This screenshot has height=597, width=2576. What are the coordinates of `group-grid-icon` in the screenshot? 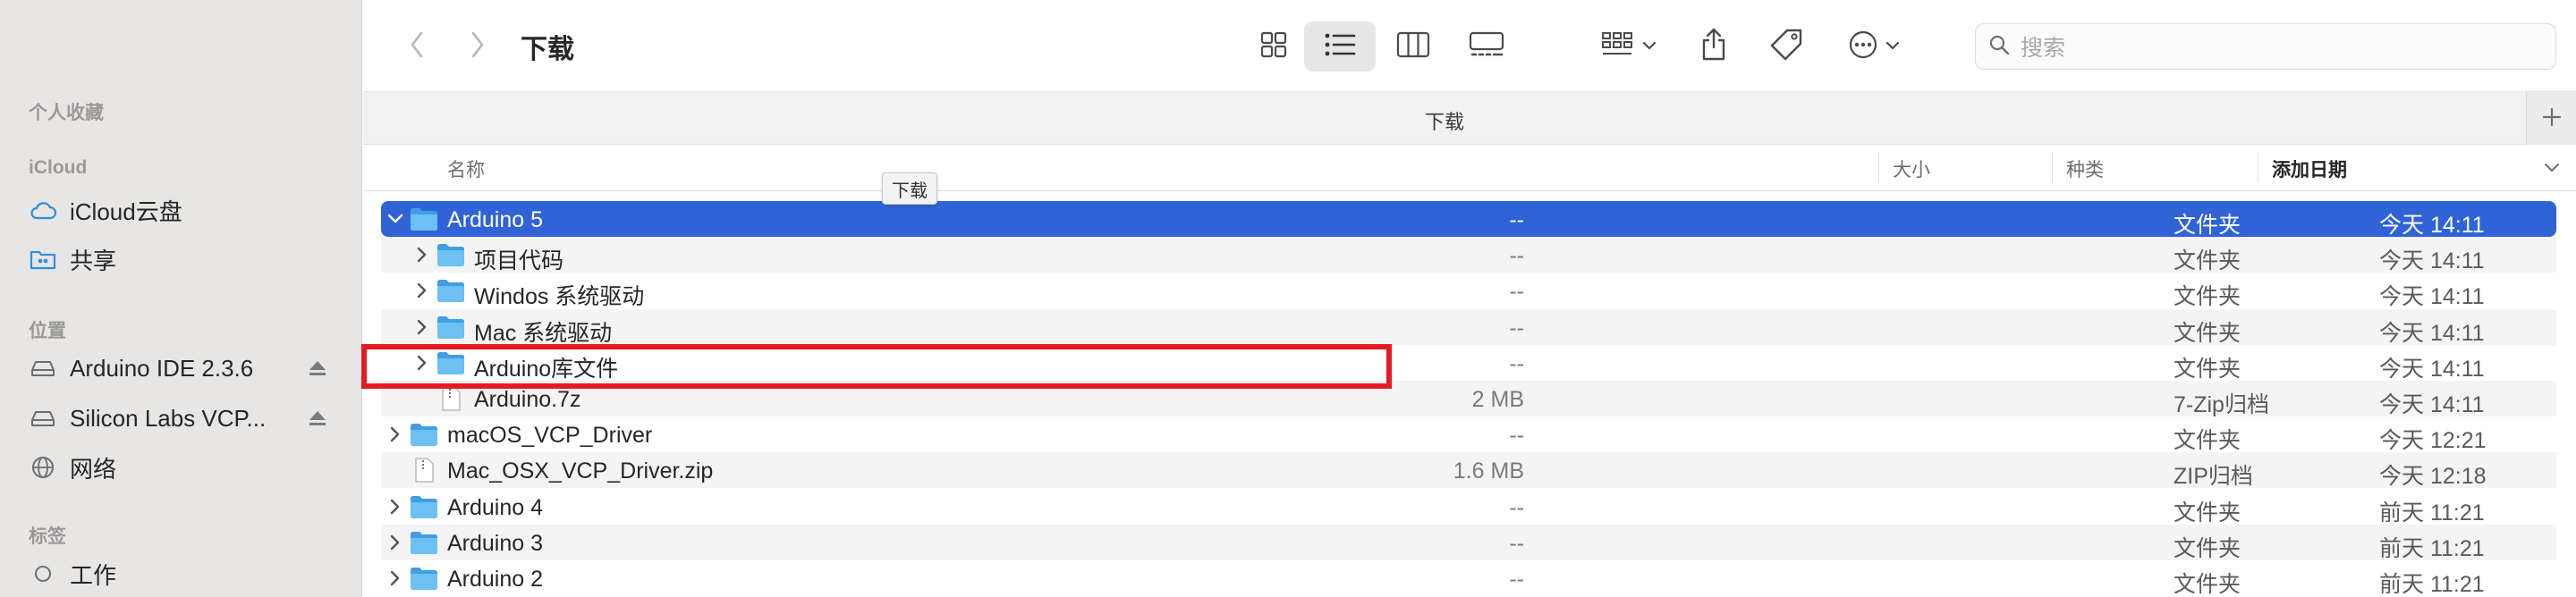 It's located at (1618, 47).